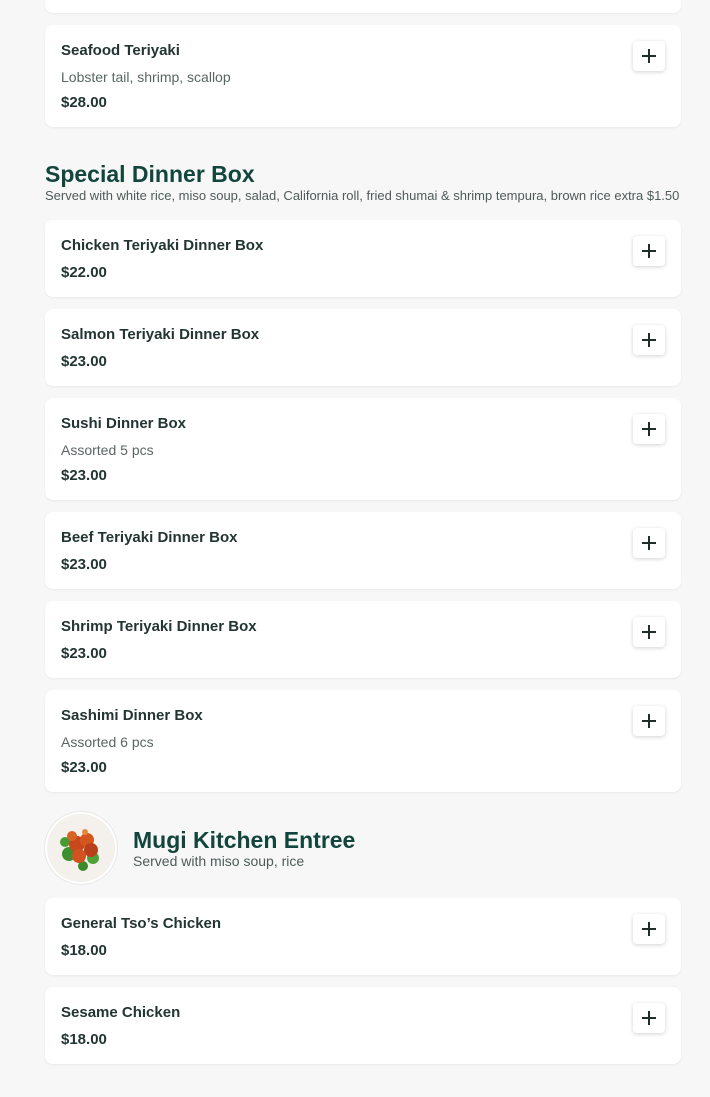  What do you see at coordinates (363, 936) in the screenshot?
I see `menu-item-card: General Tso’s Chicken $18.00` at bounding box center [363, 936].